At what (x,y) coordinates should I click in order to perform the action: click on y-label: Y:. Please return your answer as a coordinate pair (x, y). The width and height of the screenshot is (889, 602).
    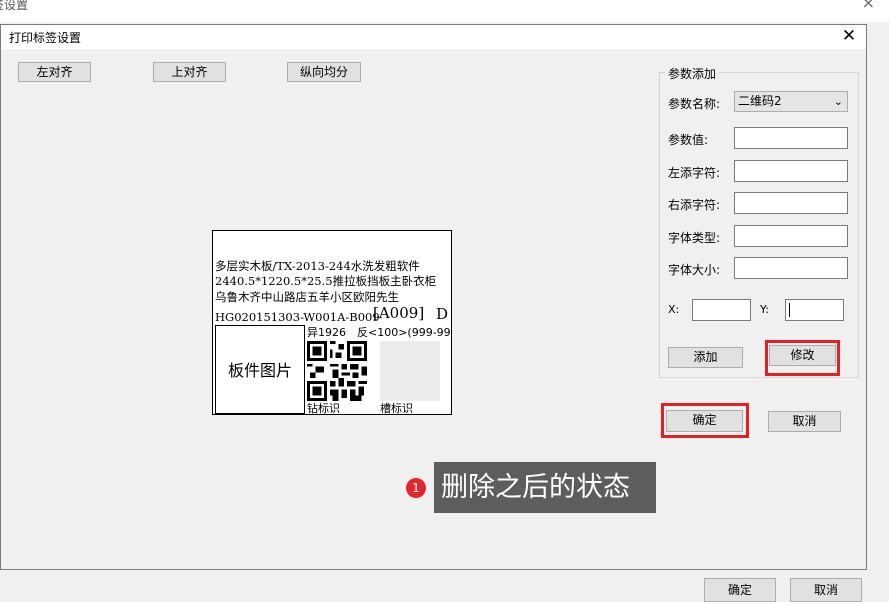
    Looking at the image, I should click on (764, 309).